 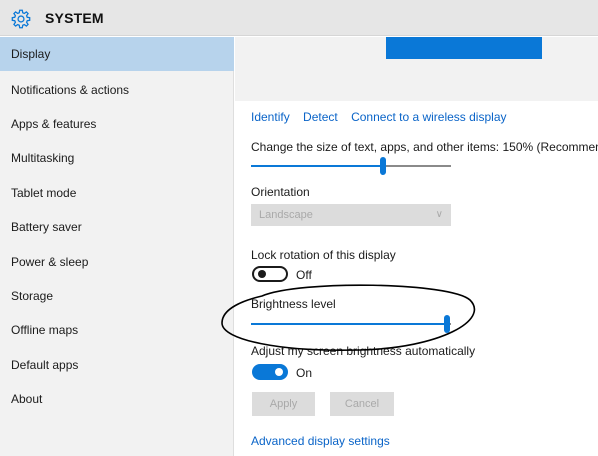 I want to click on sidebar-item-apps-features: Apps & features, so click(x=117, y=124).